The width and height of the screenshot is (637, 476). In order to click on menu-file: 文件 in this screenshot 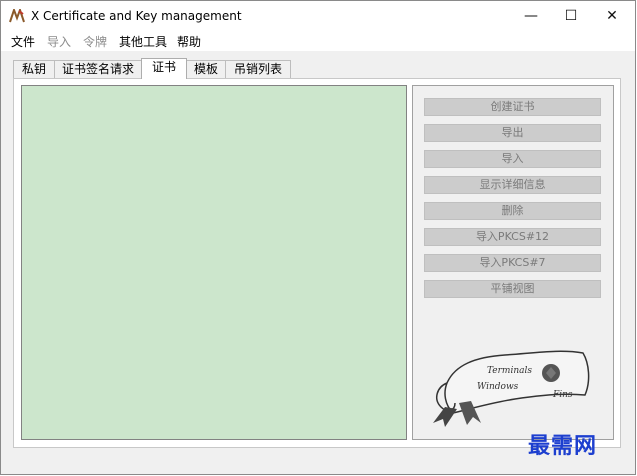, I will do `click(23, 41)`.